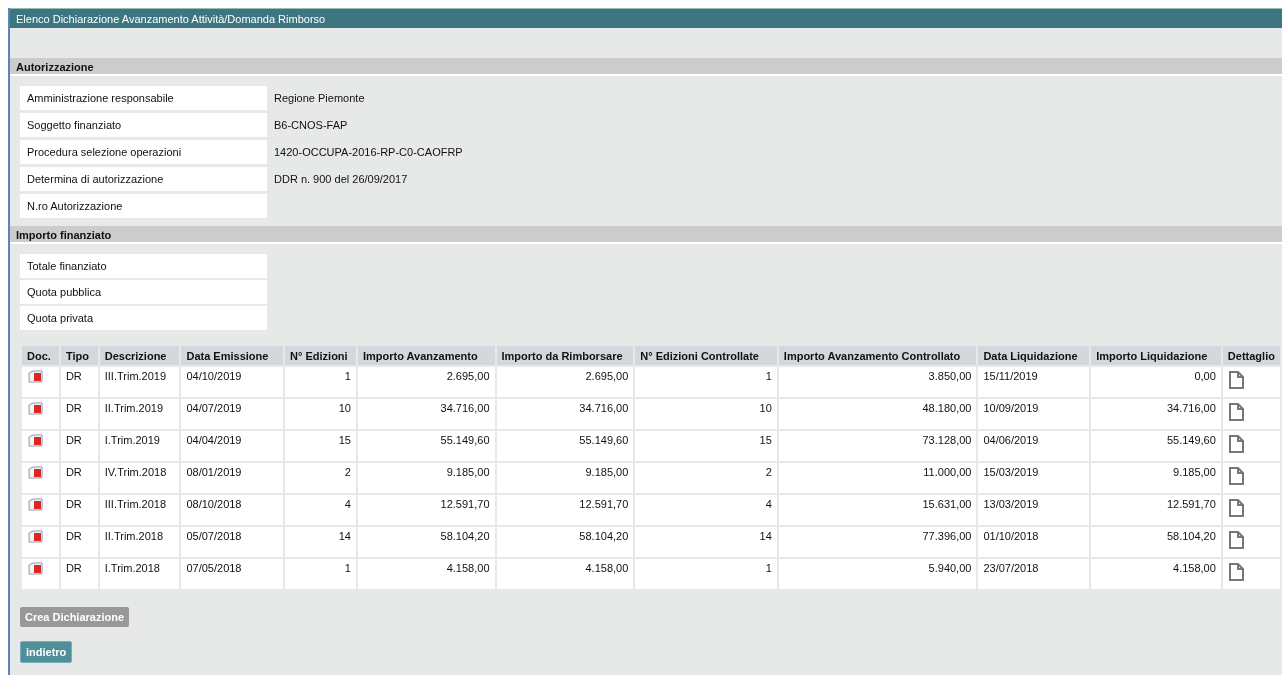 Image resolution: width=1282 pixels, height=675 pixels. Describe the element at coordinates (1156, 382) in the screenshot. I see `table-cell: 0,00` at that location.